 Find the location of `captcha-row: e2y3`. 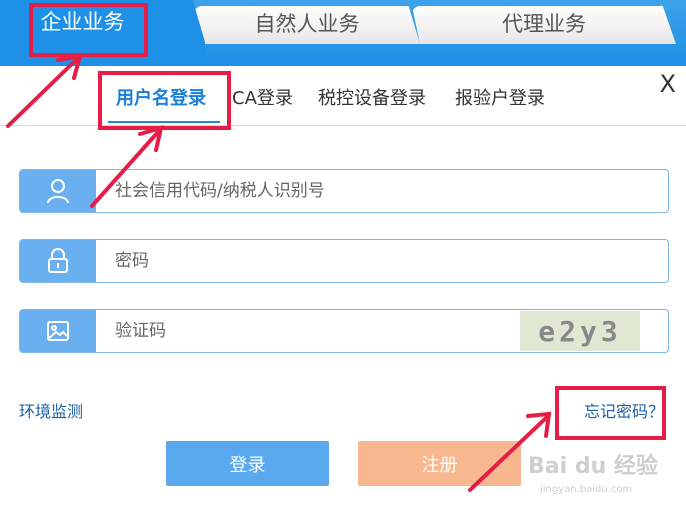

captcha-row: e2y3 is located at coordinates (344, 331).